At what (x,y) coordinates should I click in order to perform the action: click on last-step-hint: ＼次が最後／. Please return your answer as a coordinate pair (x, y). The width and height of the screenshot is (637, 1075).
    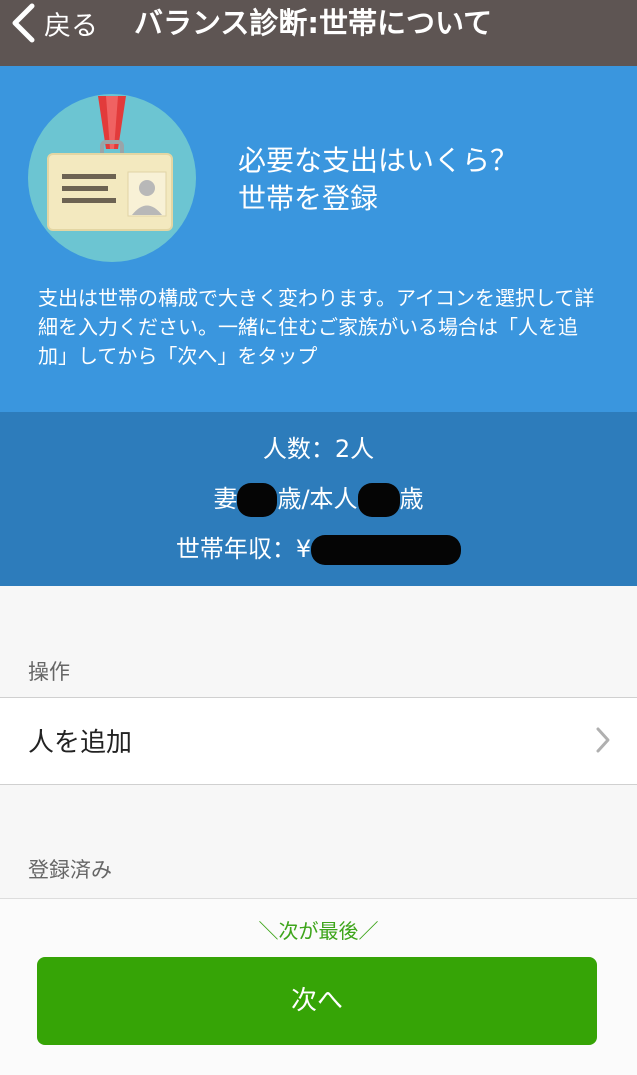
    Looking at the image, I should click on (318, 931).